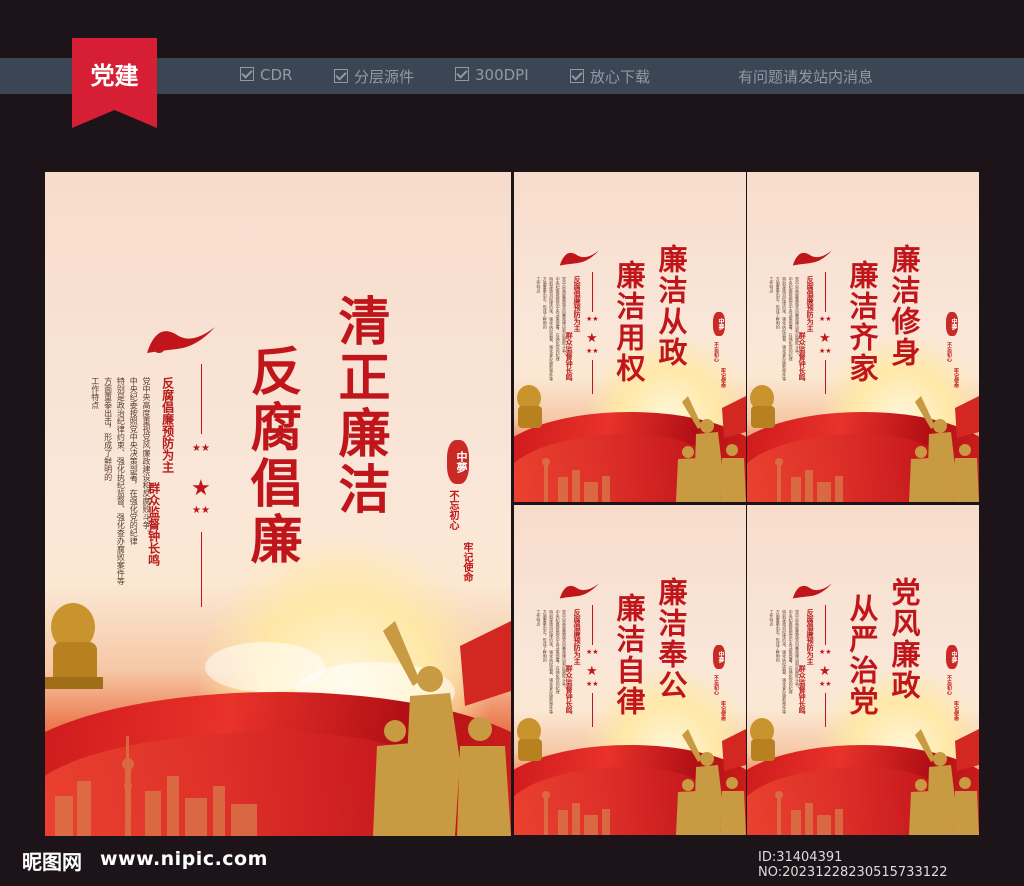 Image resolution: width=1024 pixels, height=886 pixels. Describe the element at coordinates (492, 75) in the screenshot. I see `feature-dpi: 300DPI` at that location.